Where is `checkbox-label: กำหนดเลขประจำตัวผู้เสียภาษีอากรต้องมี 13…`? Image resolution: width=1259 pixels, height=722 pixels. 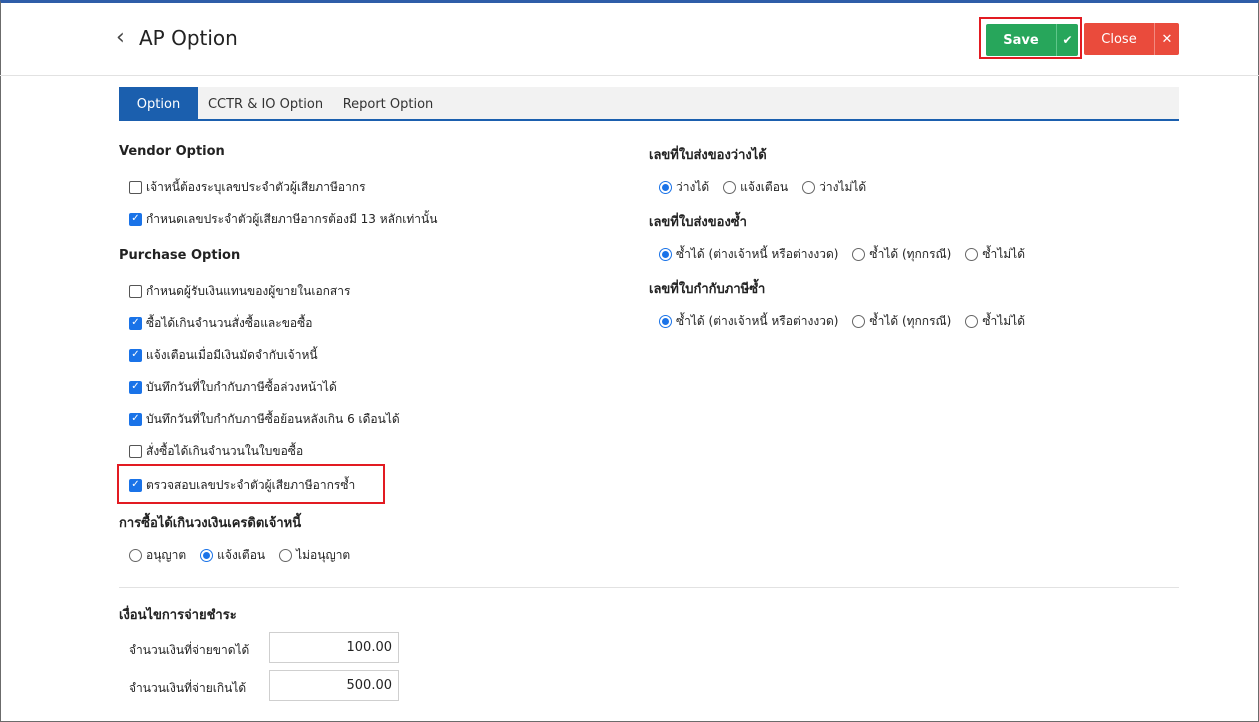 checkbox-label: กำหนดเลขประจำตัวผู้เสียภาษีอากรต้องมี 13… is located at coordinates (292, 218).